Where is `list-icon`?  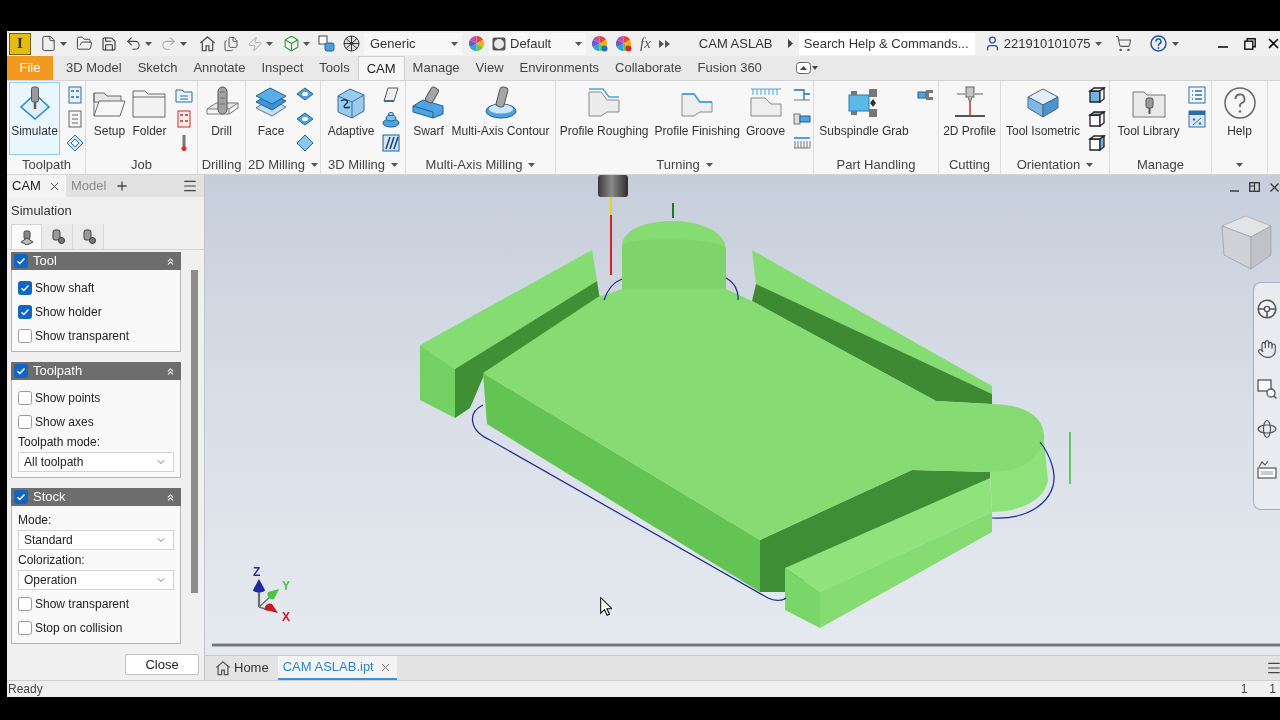
list-icon is located at coordinates (1196, 95).